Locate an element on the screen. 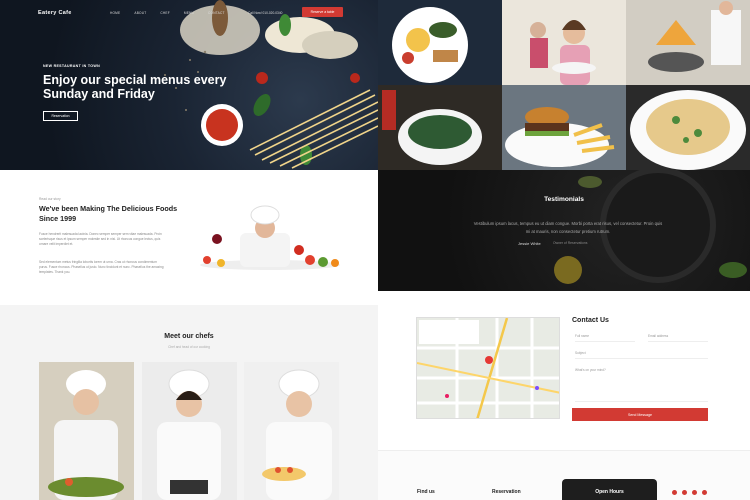 This screenshot has width=750, height=500. send-message-button: Send Message is located at coordinates (640, 414).